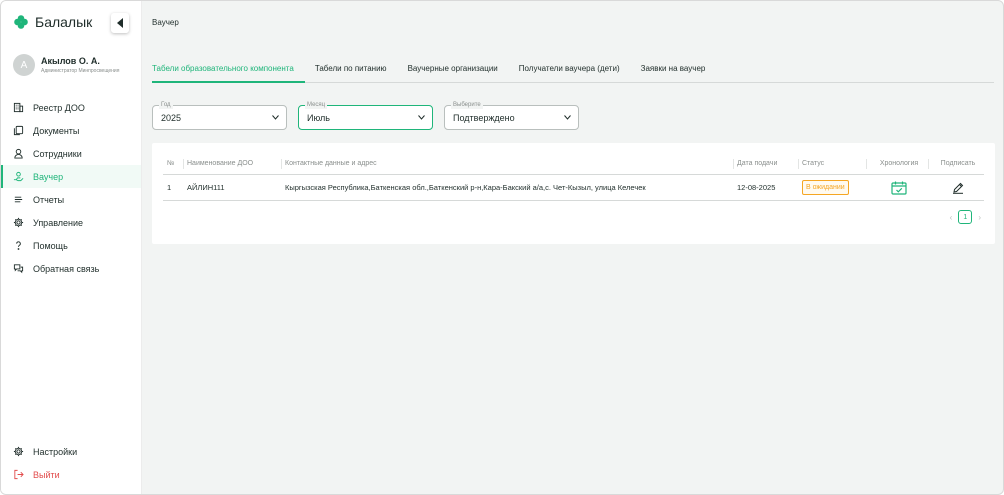 Image resolution: width=1004 pixels, height=495 pixels. Describe the element at coordinates (71, 199) in the screenshot. I see `sidebar-item-reports: Отчеты` at that location.